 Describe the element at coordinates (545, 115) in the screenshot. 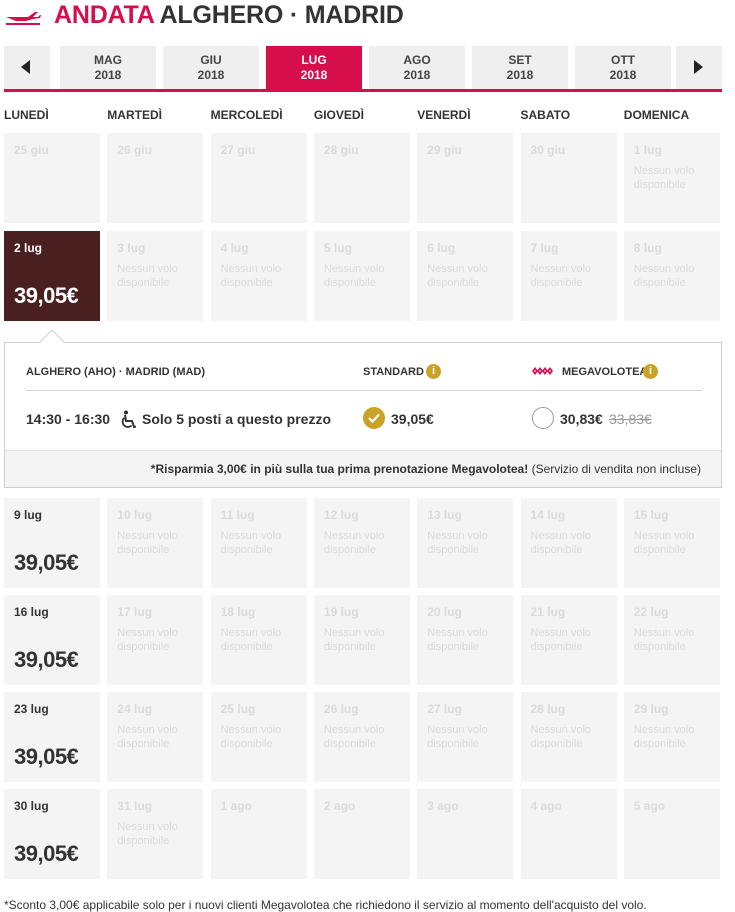

I see `weekday-label: SABATO` at that location.